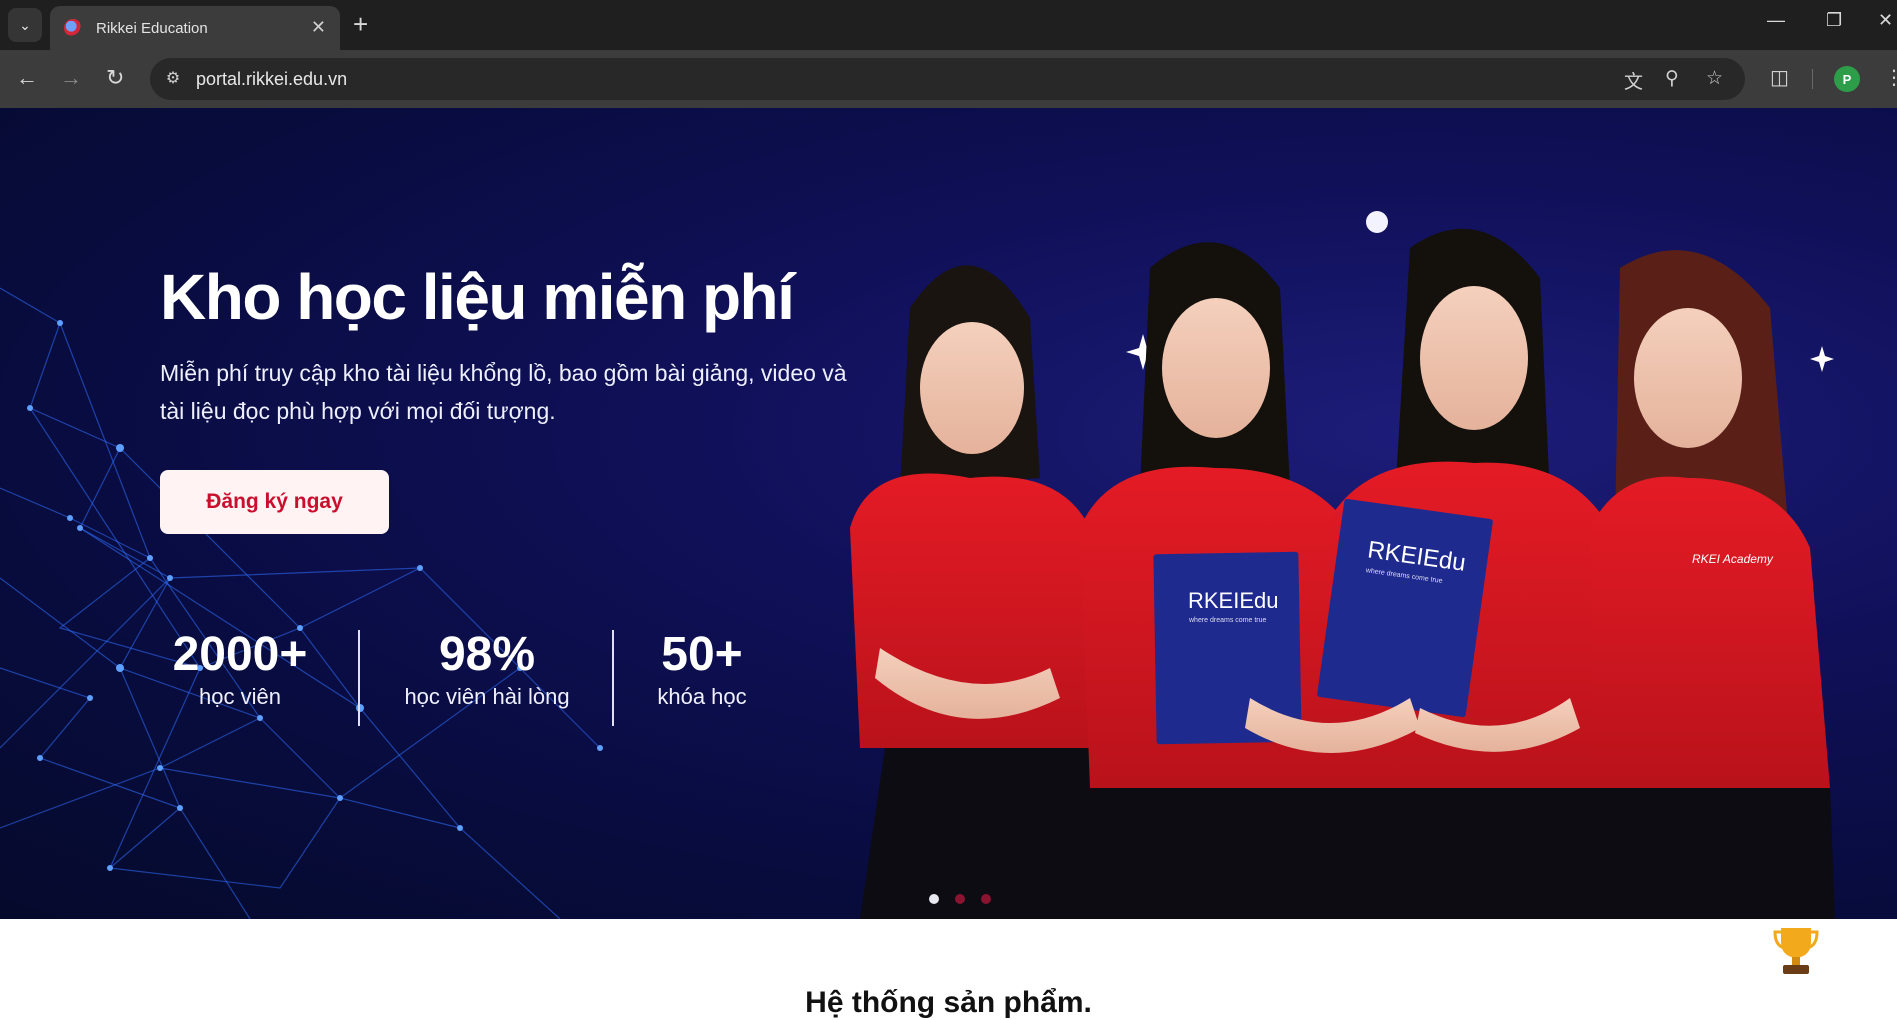 The height and width of the screenshot is (1020, 1897). What do you see at coordinates (1405, 608) in the screenshot?
I see `folder-right: RKEIEdu where dreams come true` at bounding box center [1405, 608].